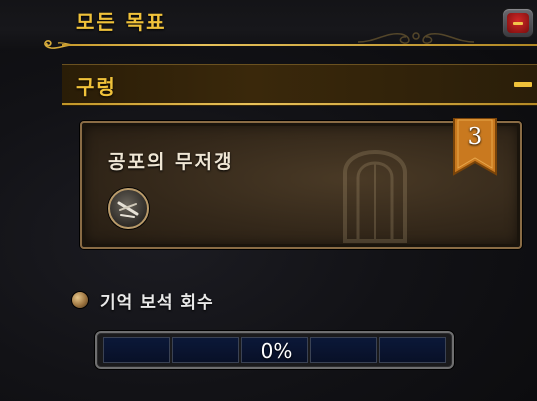 The image size is (537, 401). Describe the element at coordinates (80, 300) in the screenshot. I see `bronze-orb-icon` at that location.